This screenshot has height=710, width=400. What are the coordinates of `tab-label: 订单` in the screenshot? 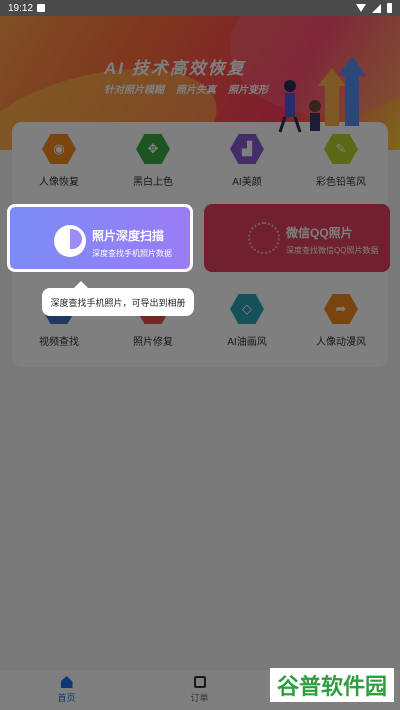 It's located at (199, 698).